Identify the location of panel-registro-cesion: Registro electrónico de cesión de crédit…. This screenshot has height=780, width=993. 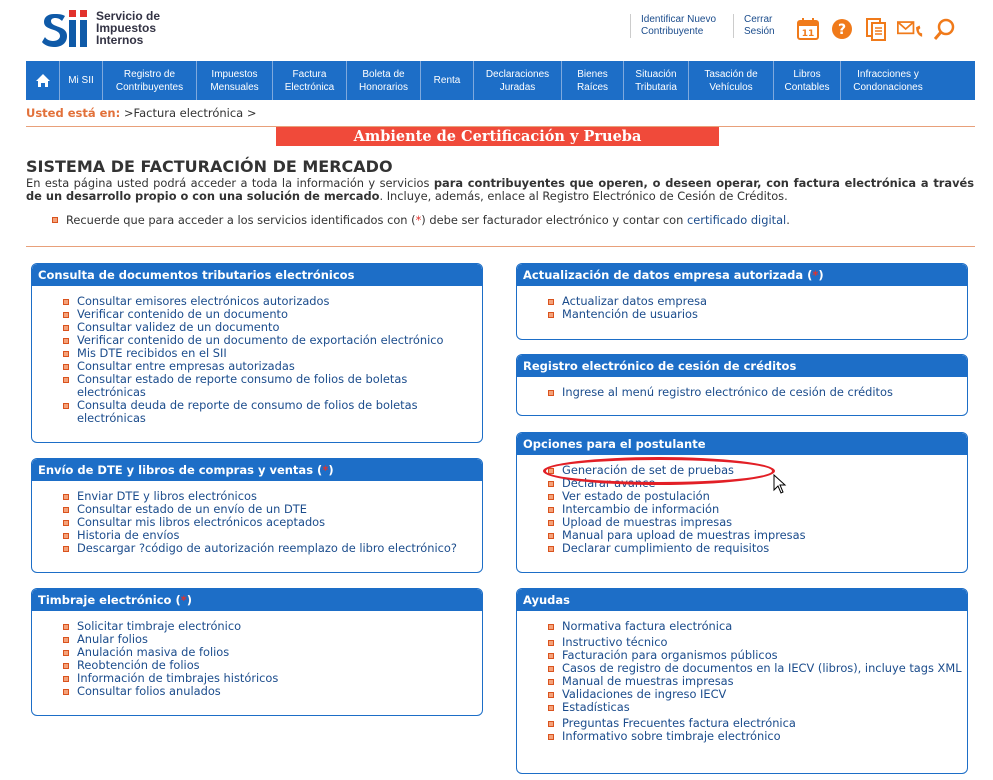
(742, 385).